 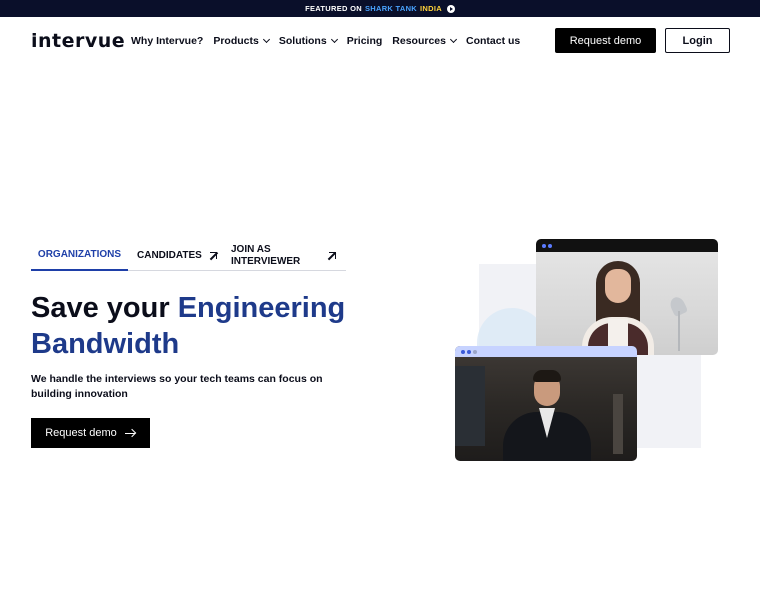 What do you see at coordinates (78, 41) in the screenshot?
I see `intervue-logo: intervue` at bounding box center [78, 41].